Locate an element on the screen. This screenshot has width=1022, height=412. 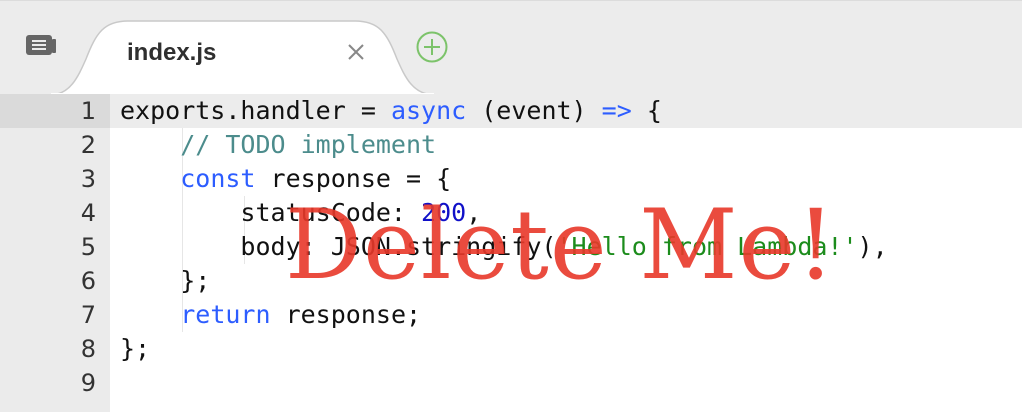
line-number: 9 is located at coordinates (88, 383).